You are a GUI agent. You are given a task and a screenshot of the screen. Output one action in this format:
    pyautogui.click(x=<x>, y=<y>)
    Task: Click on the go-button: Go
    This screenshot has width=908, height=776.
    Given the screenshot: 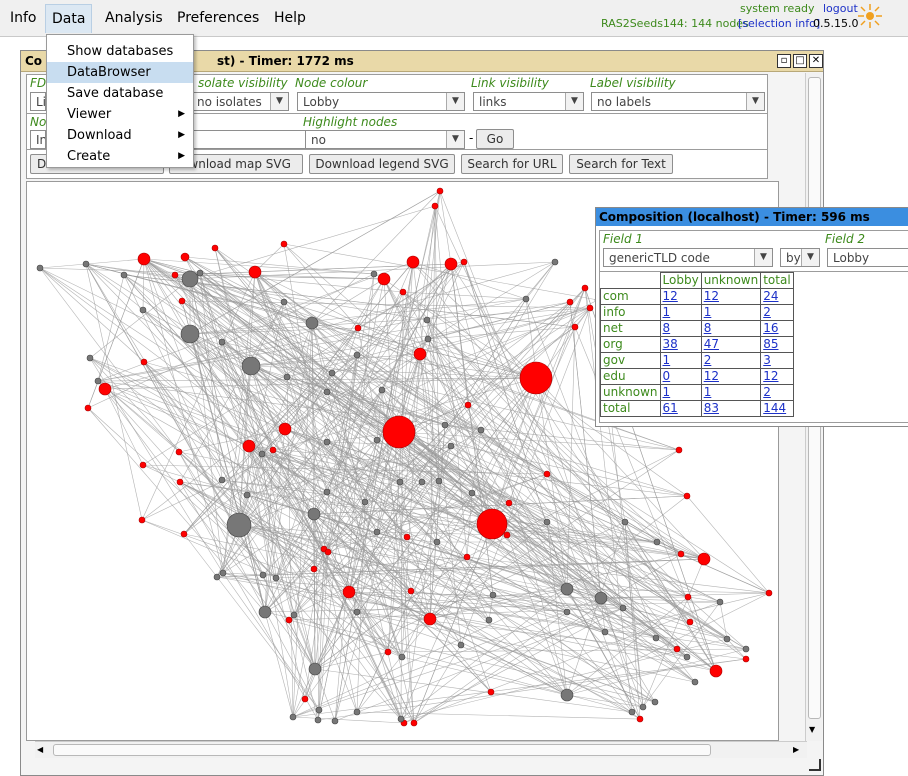 What is the action you would take?
    pyautogui.click(x=495, y=139)
    